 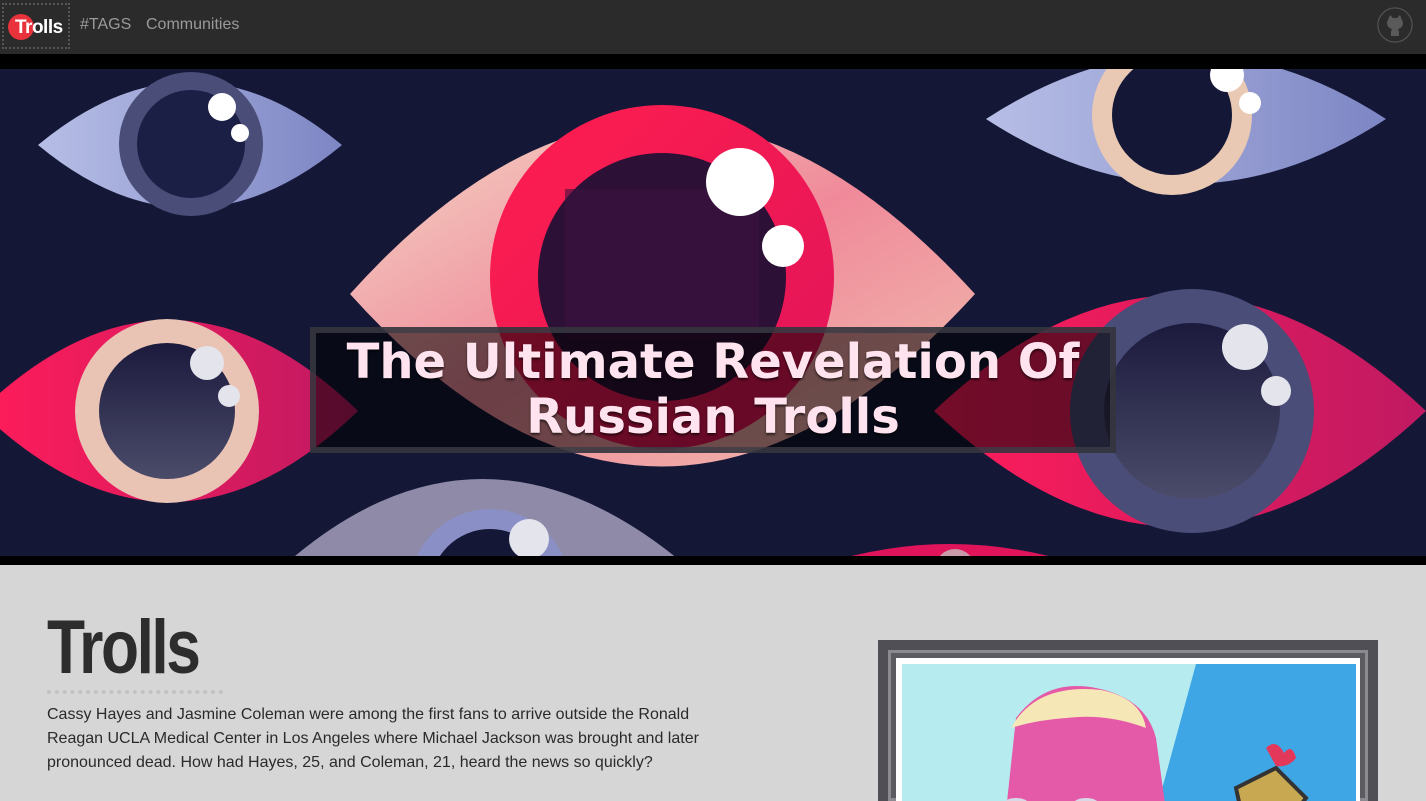 I want to click on nav-link-communities: Communities, so click(x=192, y=25).